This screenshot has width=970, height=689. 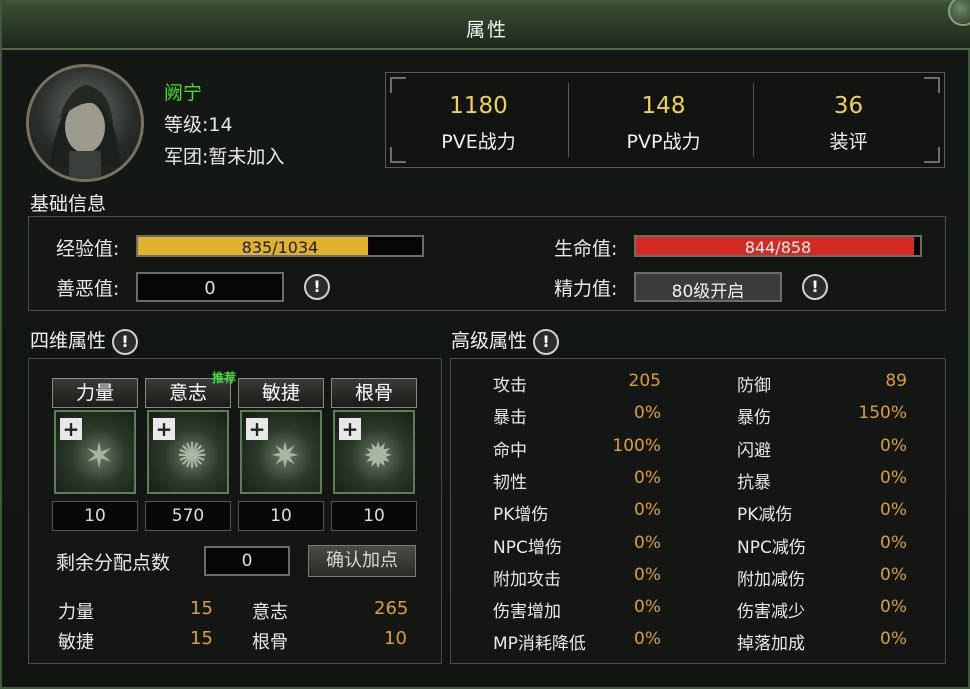 What do you see at coordinates (270, 612) in the screenshot?
I see `summary-will-label: 意志` at bounding box center [270, 612].